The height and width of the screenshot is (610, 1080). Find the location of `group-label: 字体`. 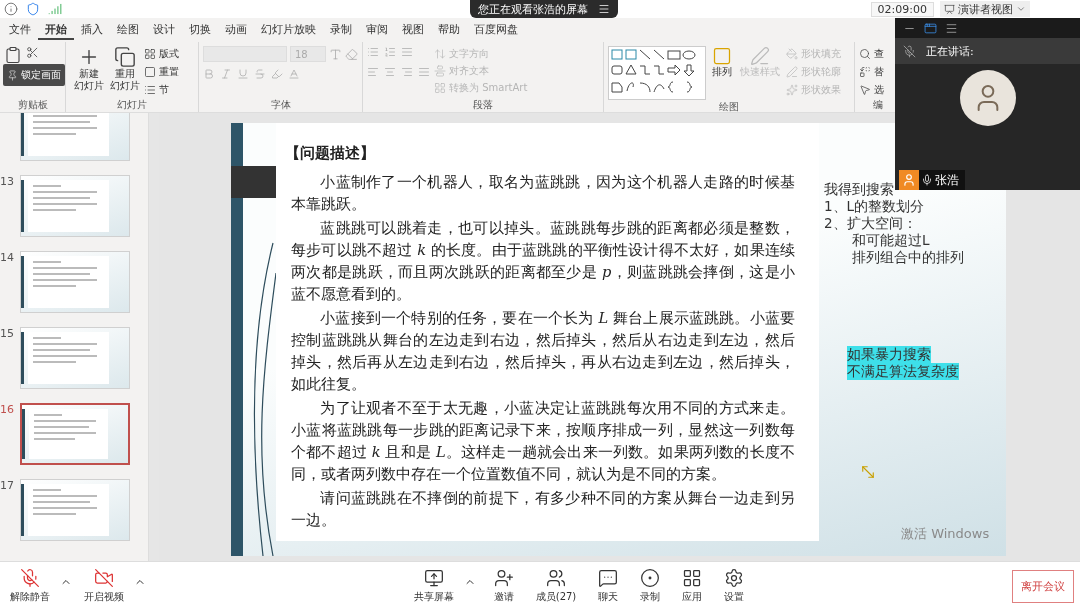

group-label: 字体 is located at coordinates (280, 105).